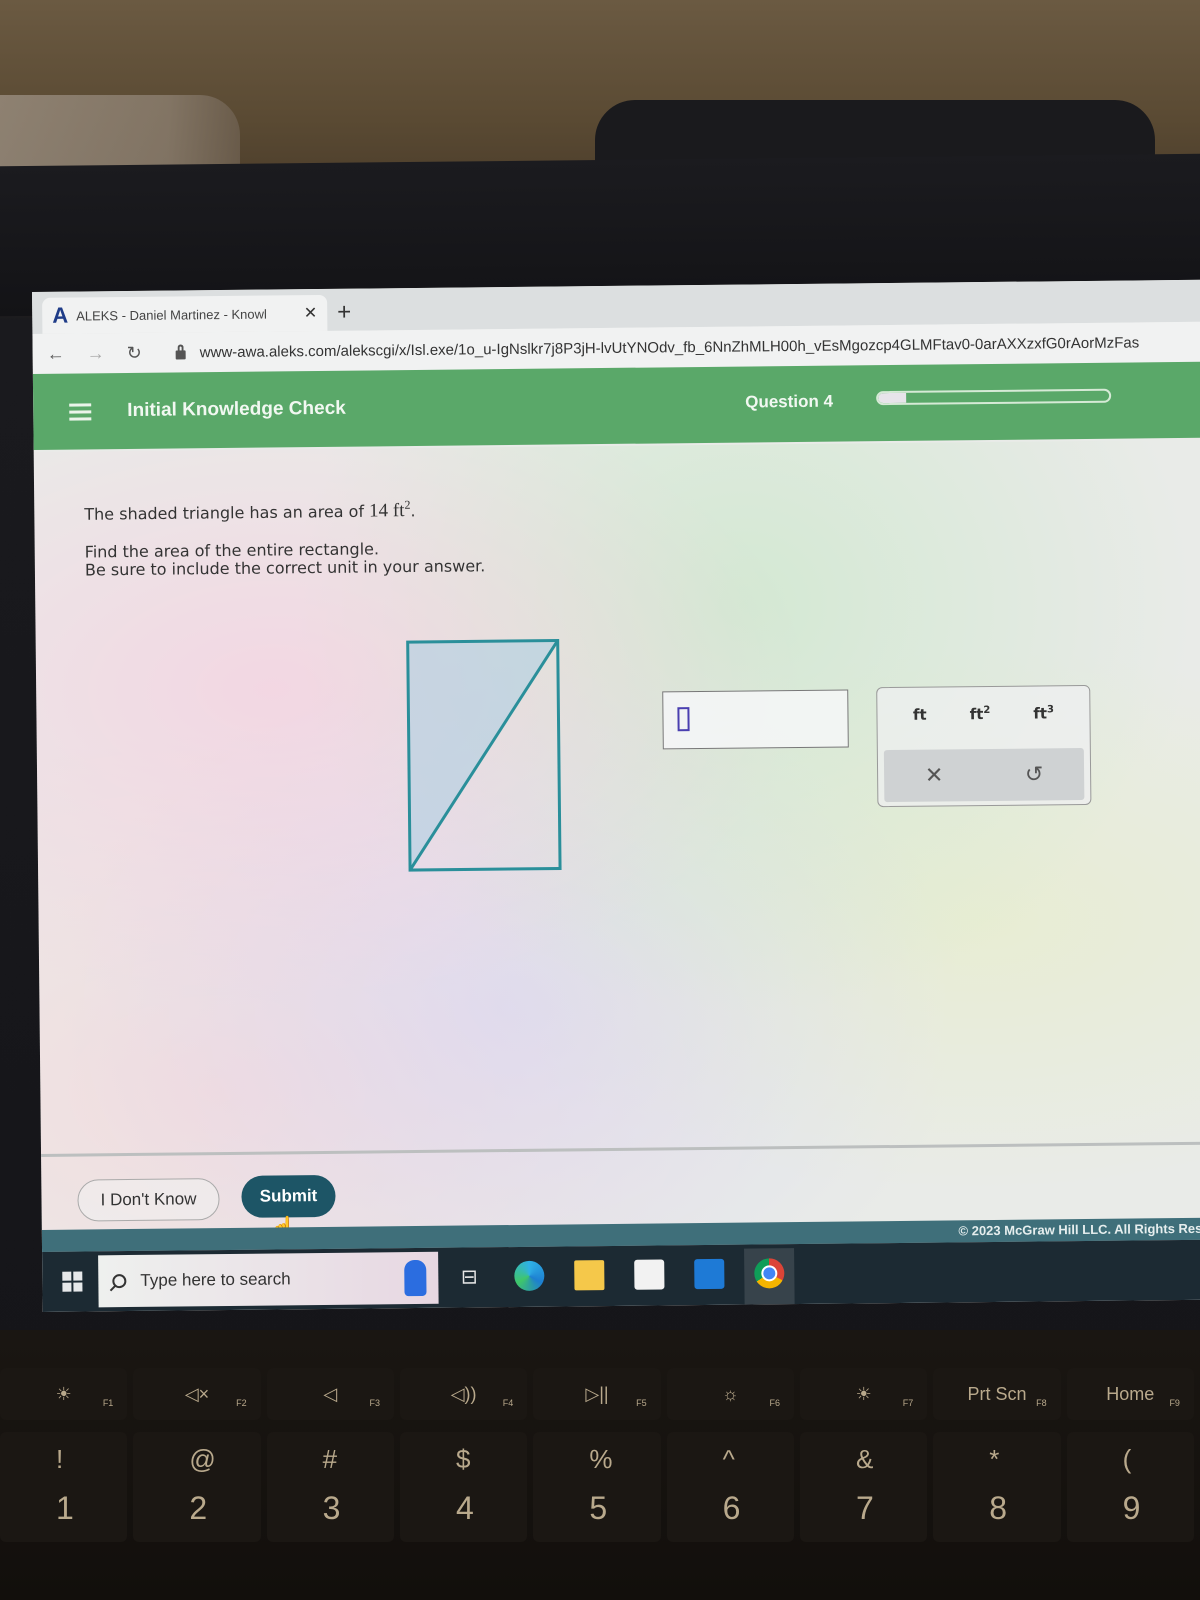  I want to click on file-explorer-icon, so click(589, 1275).